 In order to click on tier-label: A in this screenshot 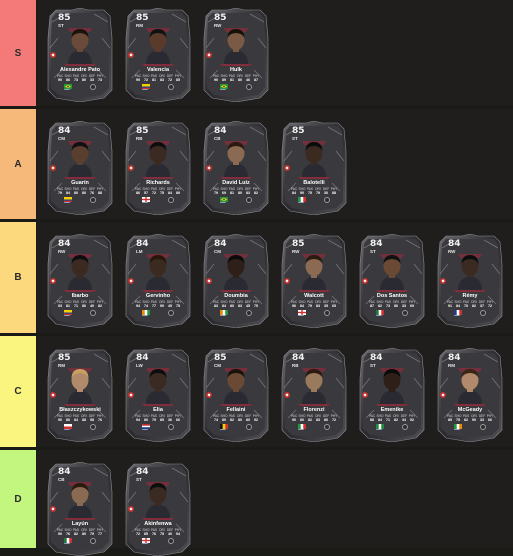, I will do `click(18, 164)`.